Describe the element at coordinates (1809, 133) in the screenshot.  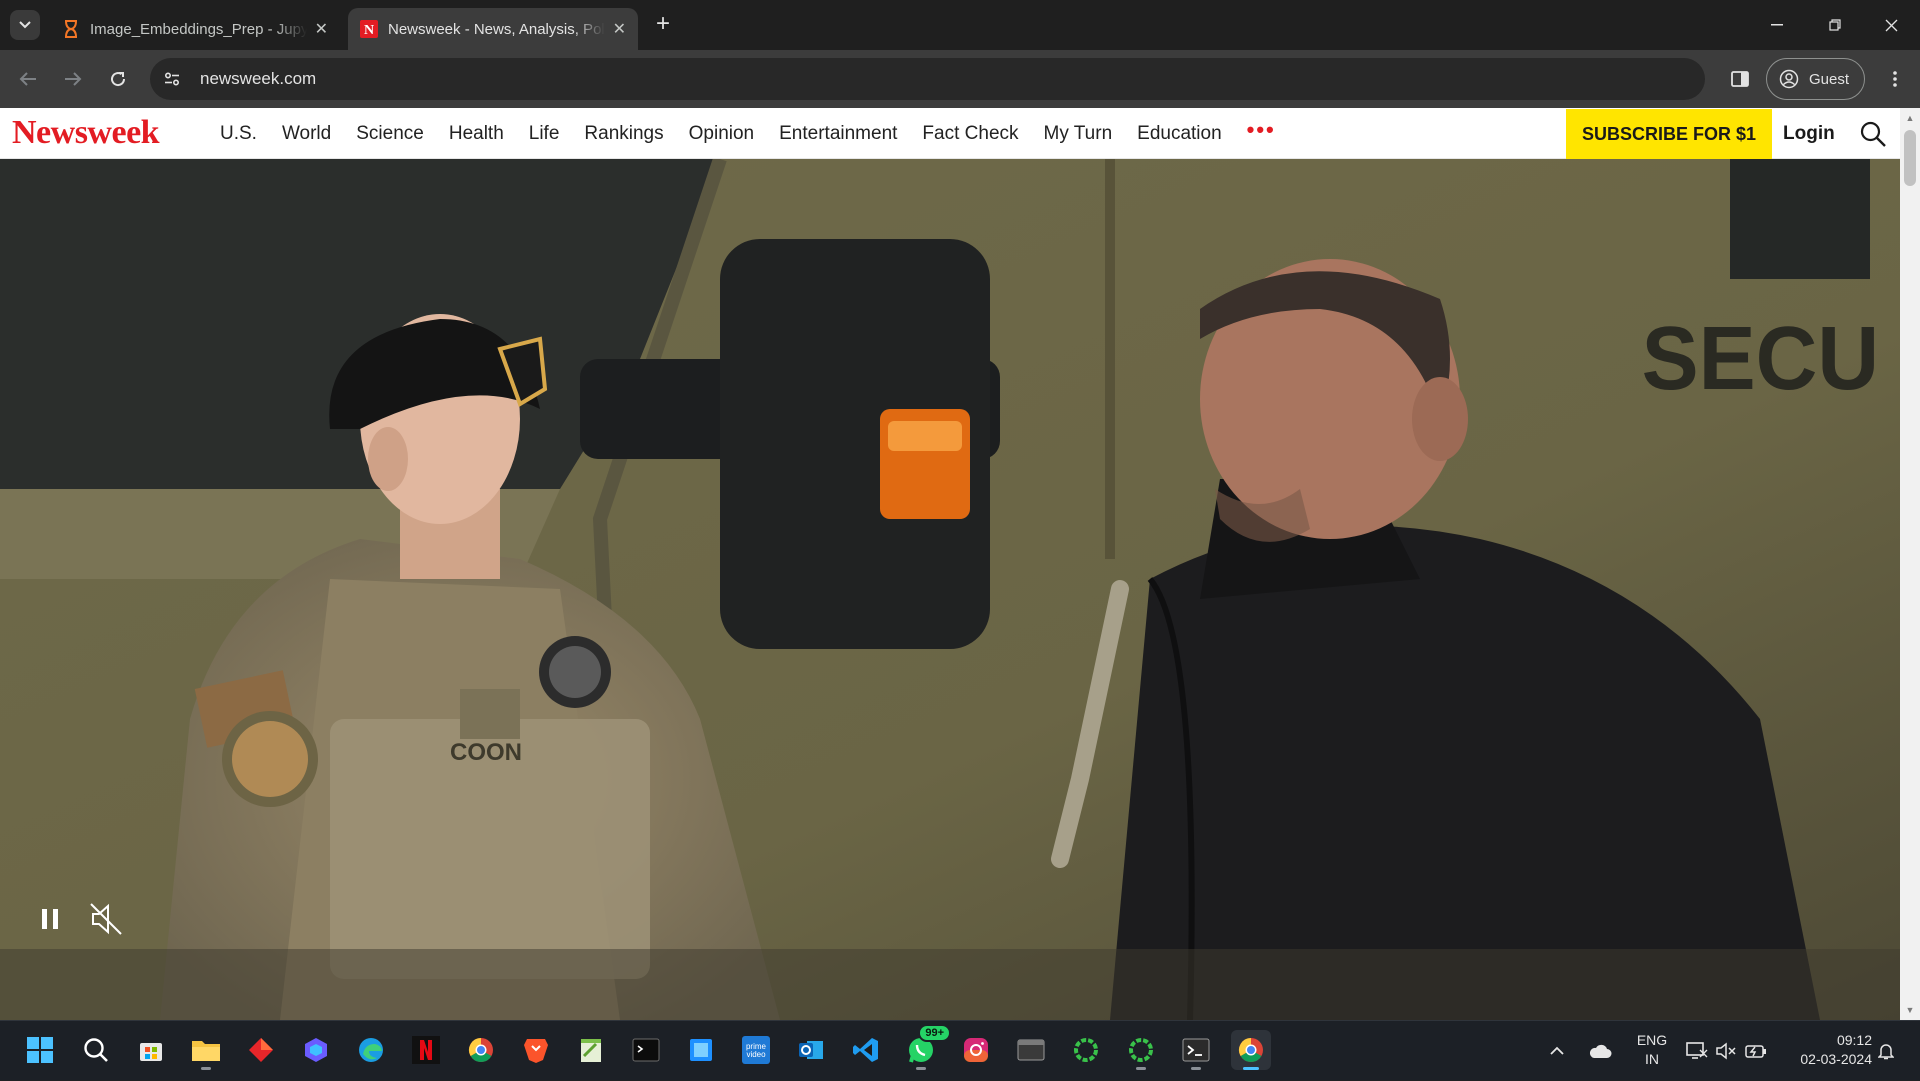
I see `login-button: Login` at that location.